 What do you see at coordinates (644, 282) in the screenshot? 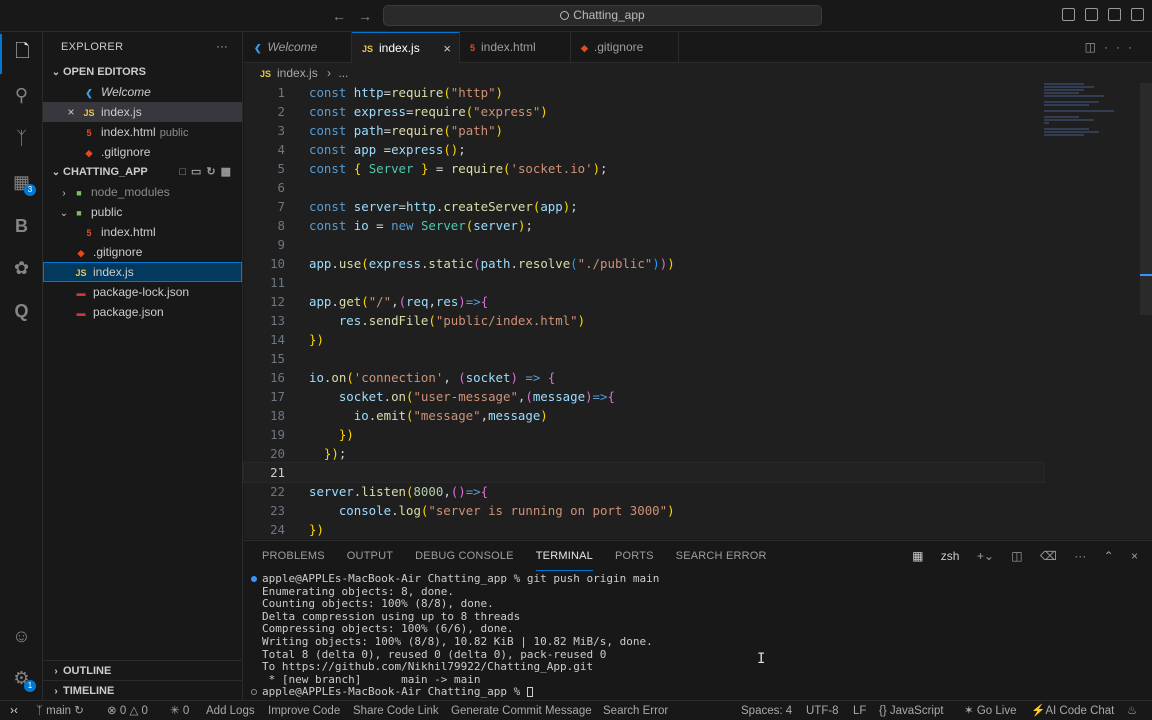
I see `code-line: 11` at bounding box center [644, 282].